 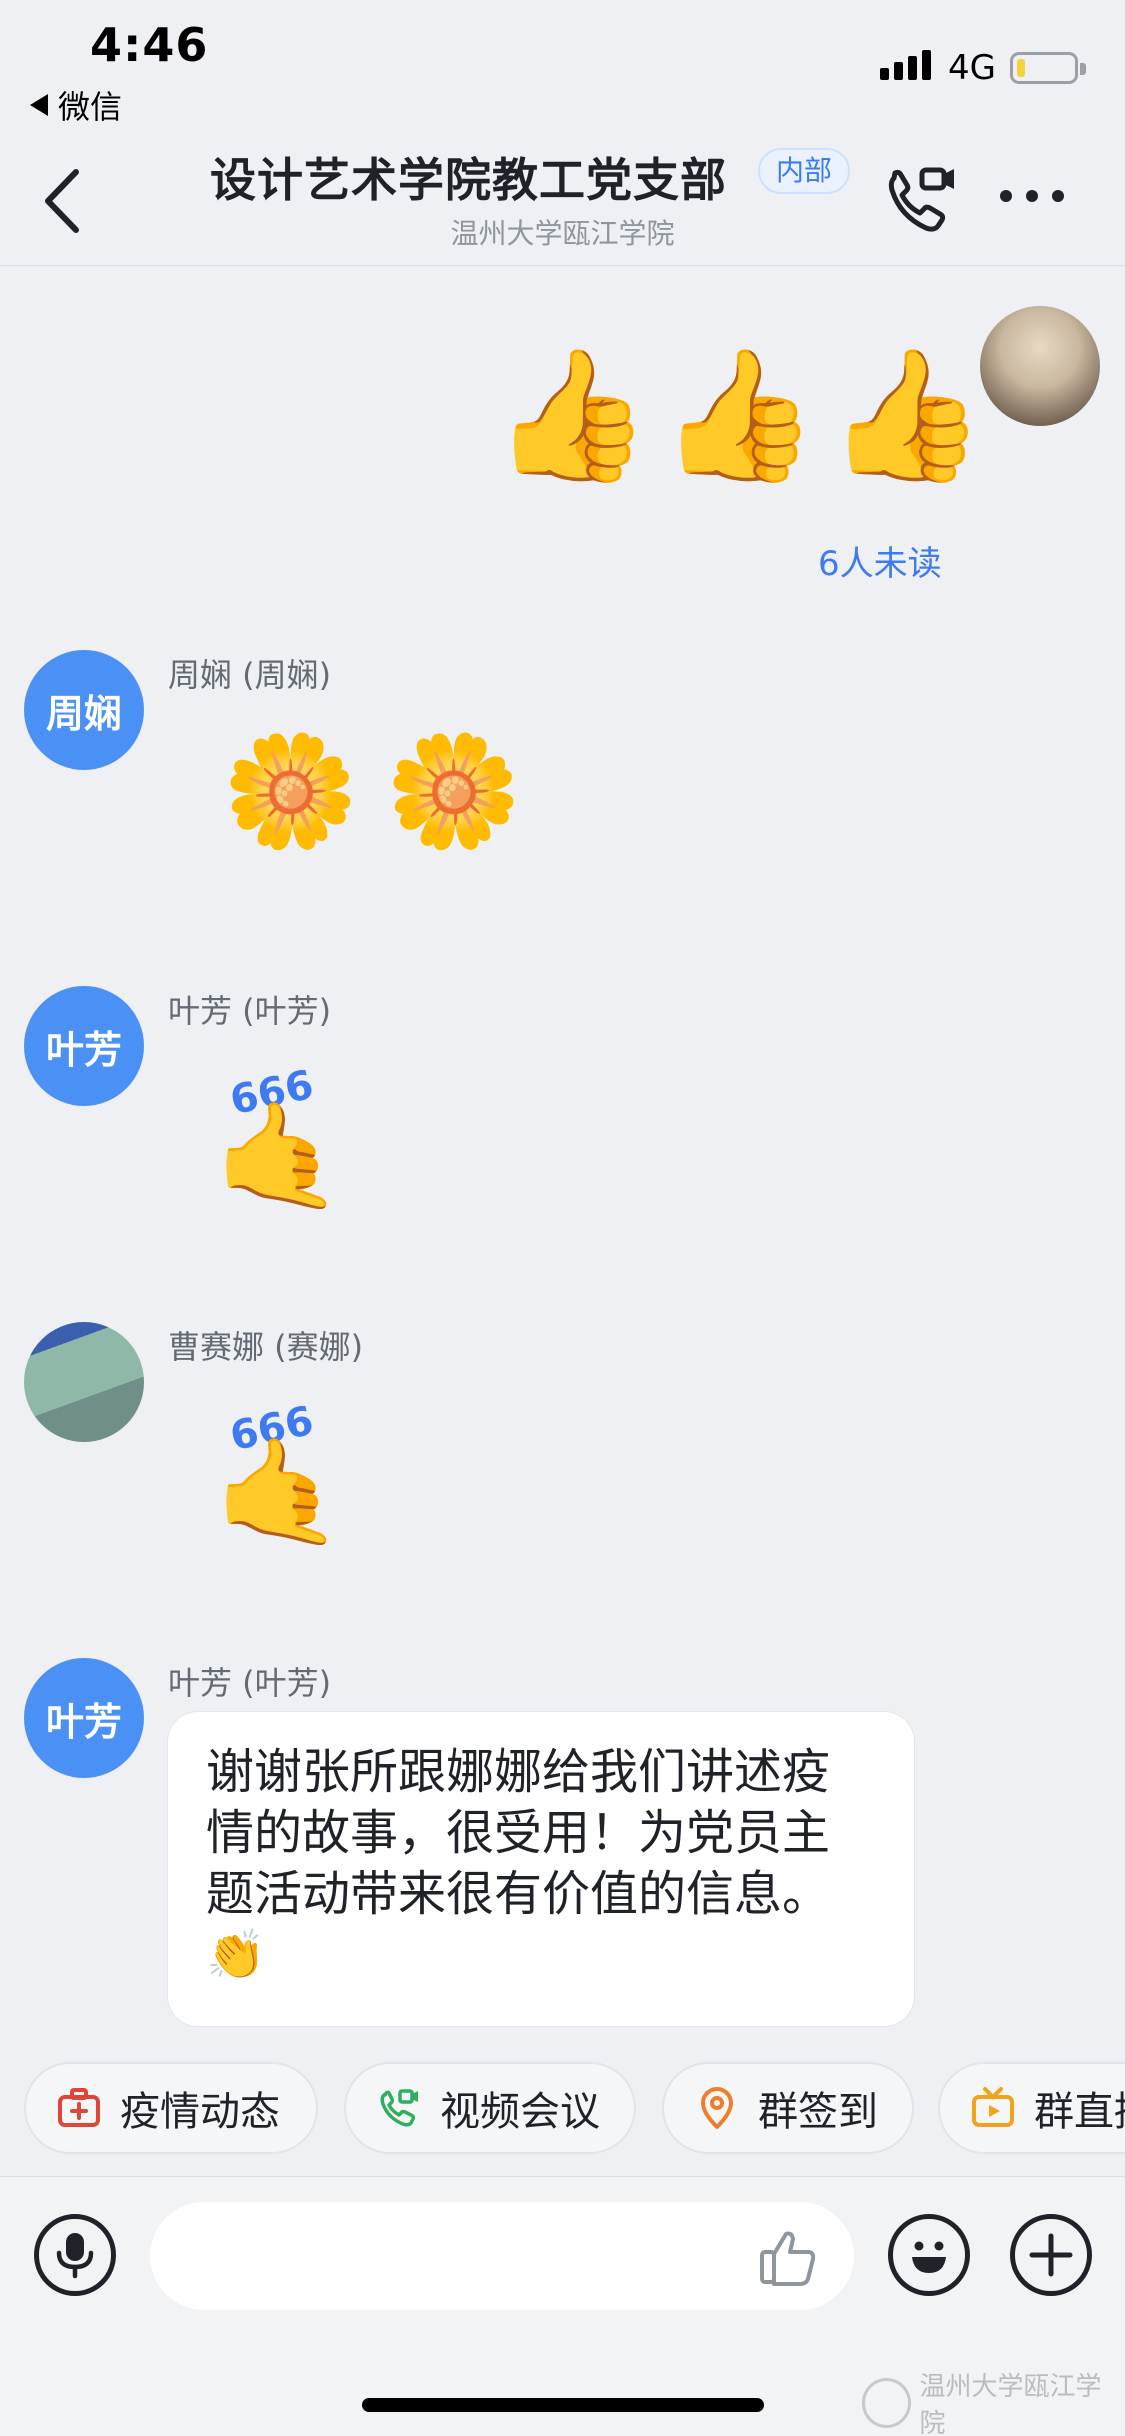 I want to click on video-meeting-icon, so click(x=399, y=2108).